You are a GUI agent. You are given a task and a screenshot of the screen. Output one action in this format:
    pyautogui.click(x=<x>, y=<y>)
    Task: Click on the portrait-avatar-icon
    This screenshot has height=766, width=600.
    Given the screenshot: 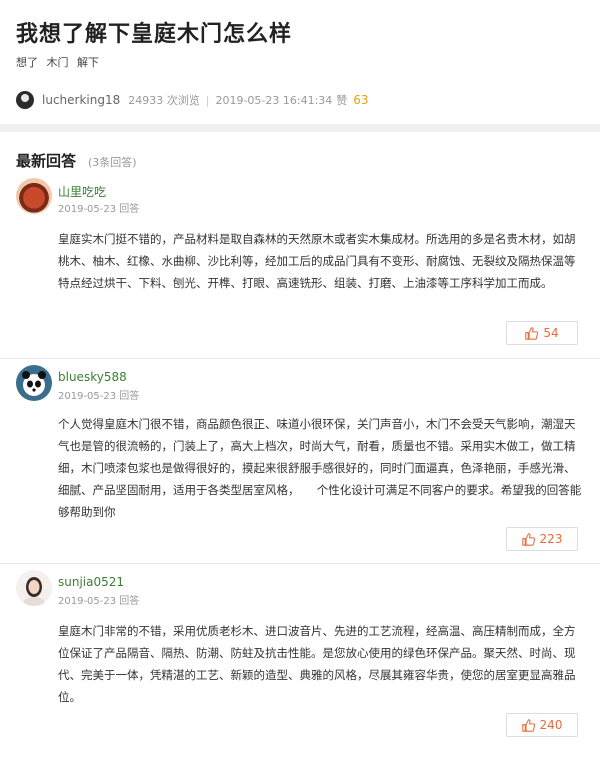 What is the action you would take?
    pyautogui.click(x=34, y=591)
    